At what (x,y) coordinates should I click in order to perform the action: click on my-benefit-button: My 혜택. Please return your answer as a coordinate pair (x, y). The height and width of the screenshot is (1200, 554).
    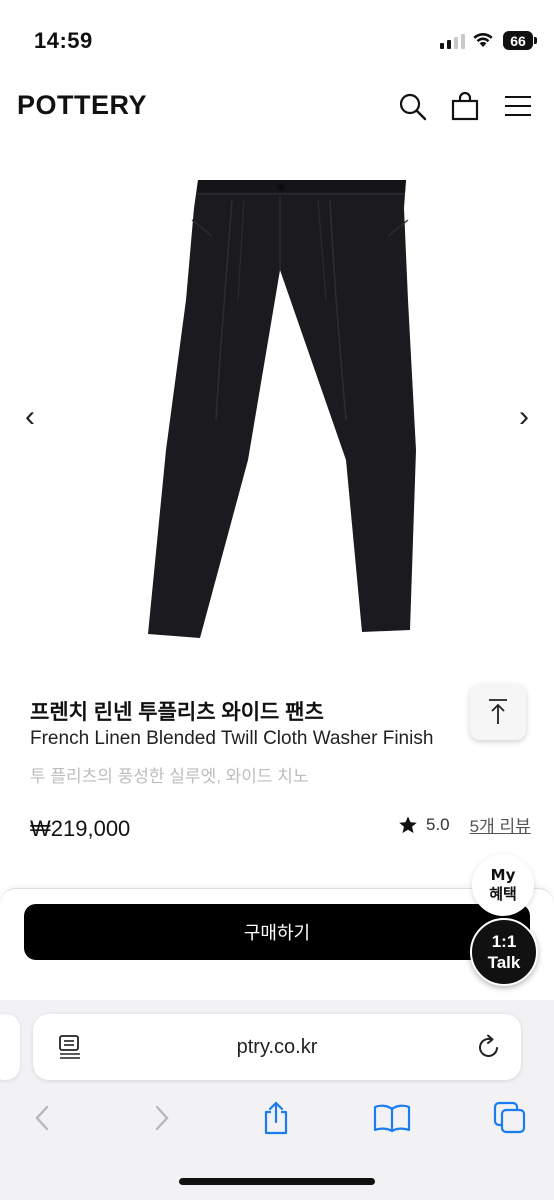
    Looking at the image, I should click on (503, 885).